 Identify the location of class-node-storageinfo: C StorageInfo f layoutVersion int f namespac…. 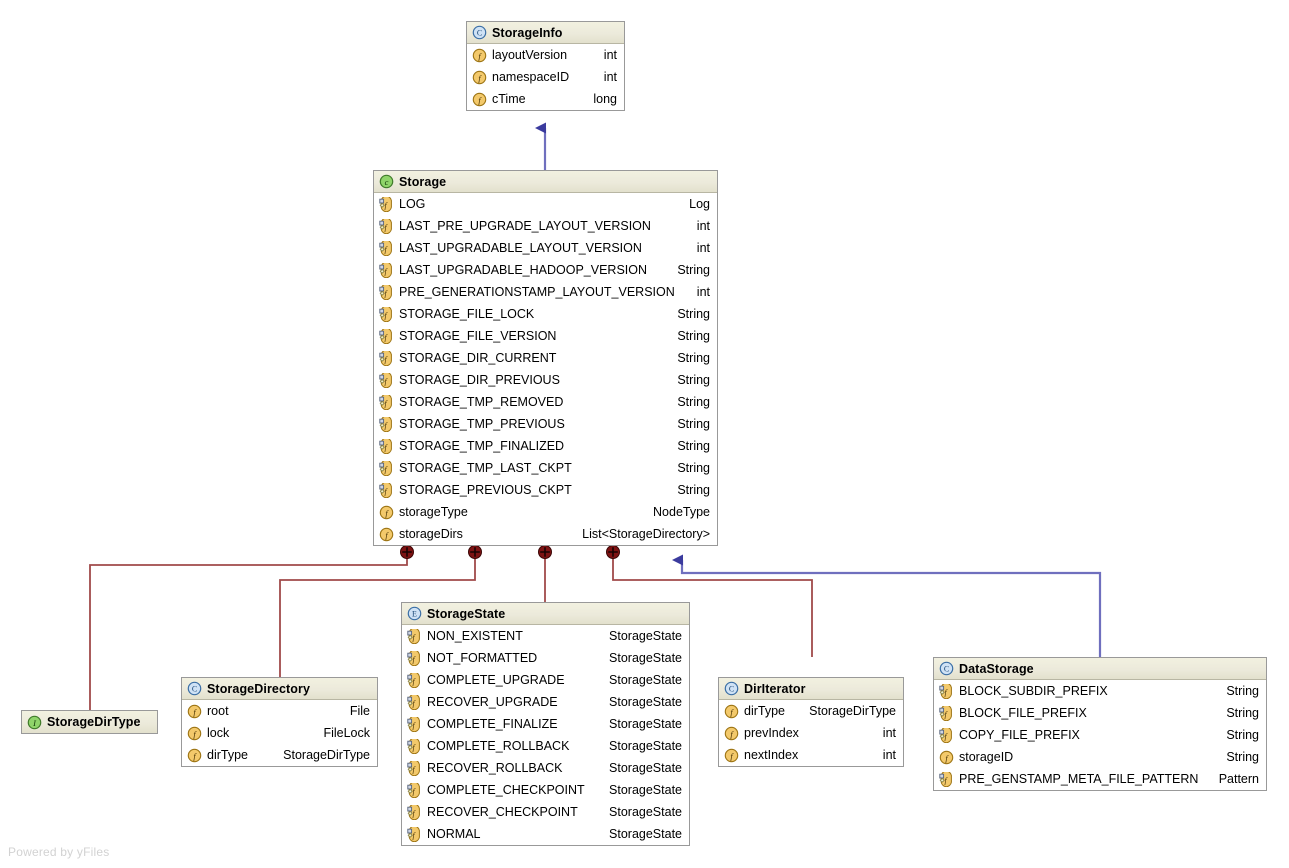
(545, 66).